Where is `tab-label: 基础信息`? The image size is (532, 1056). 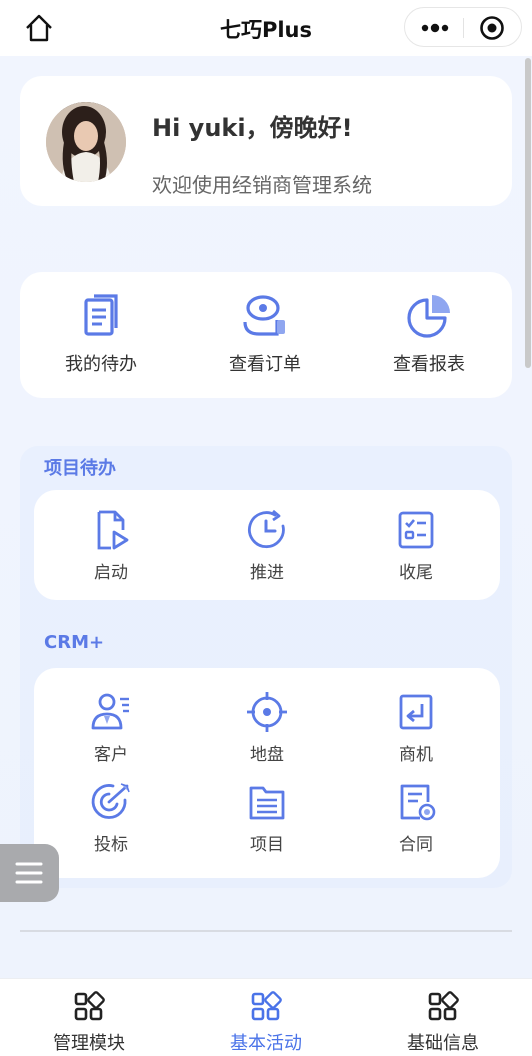
tab-label: 基础信息 is located at coordinates (443, 1043).